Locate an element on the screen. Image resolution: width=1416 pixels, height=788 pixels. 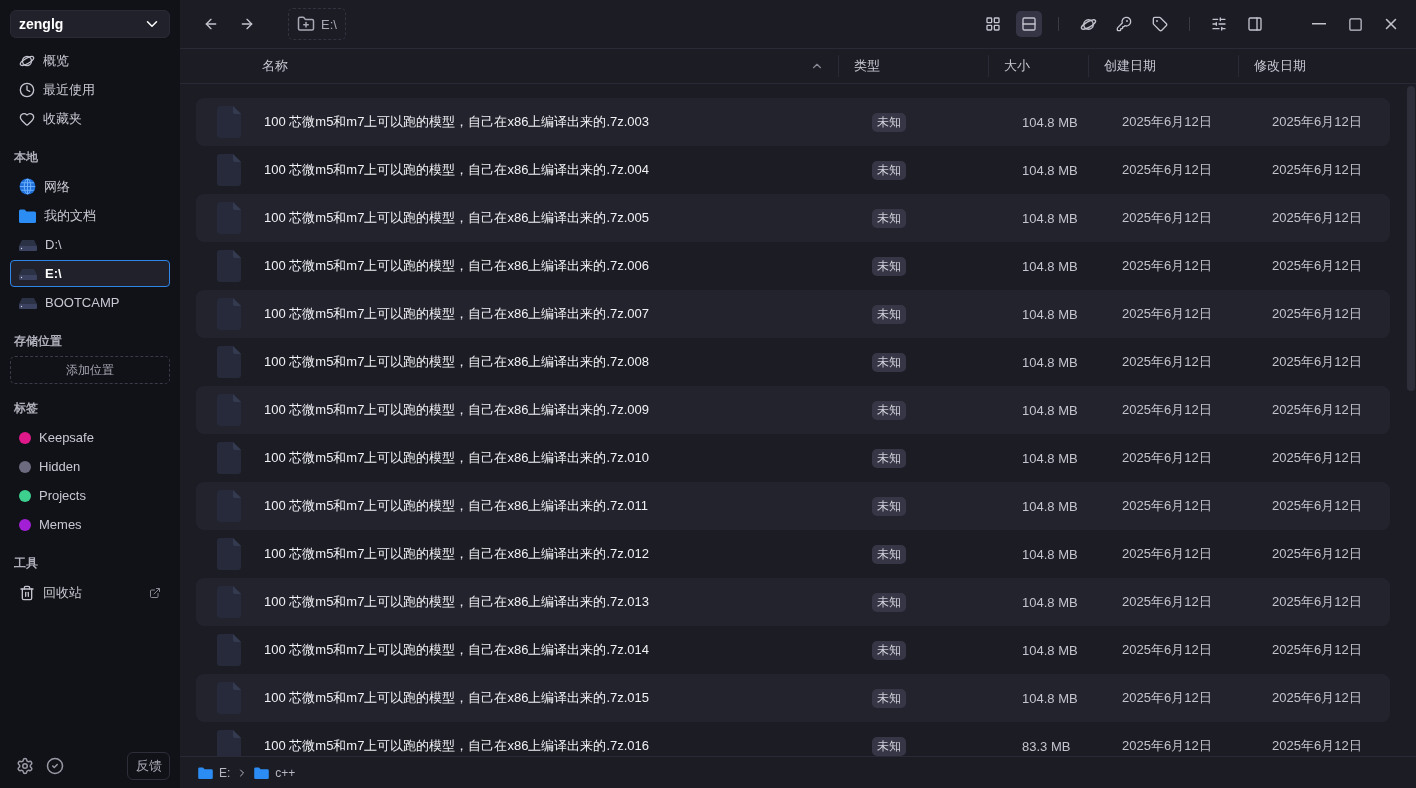
folder-plus-icon is located at coordinates (306, 24).